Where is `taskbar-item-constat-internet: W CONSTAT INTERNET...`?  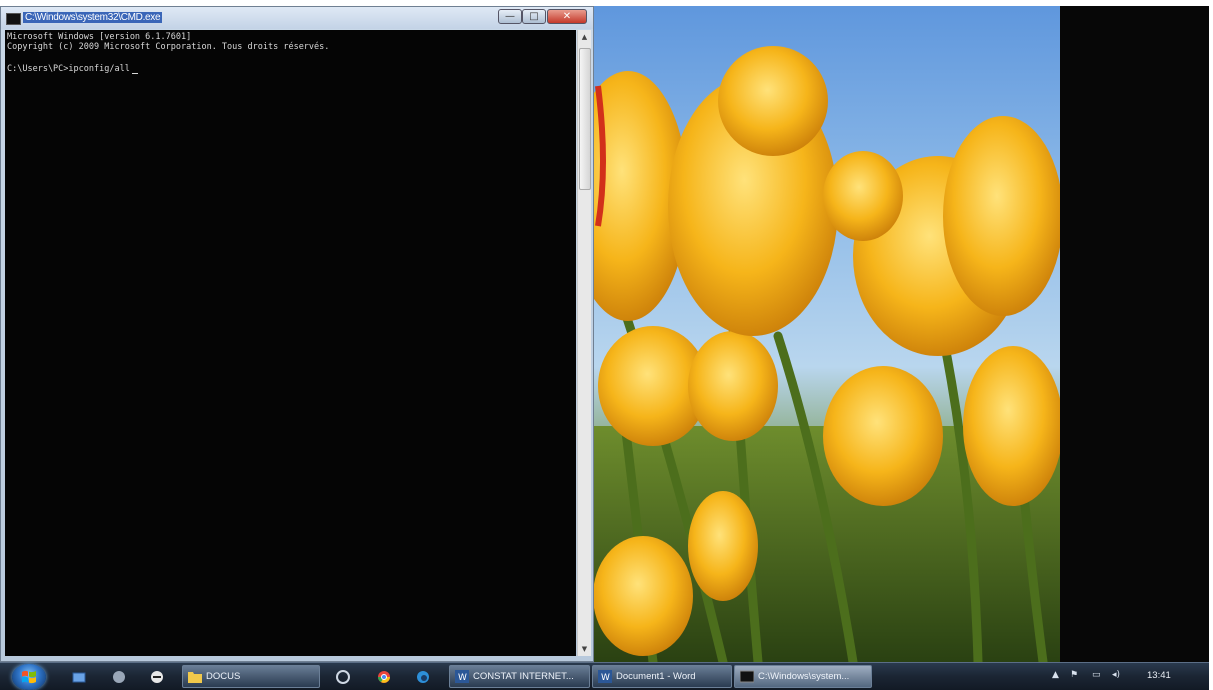 taskbar-item-constat-internet: W CONSTAT INTERNET... is located at coordinates (519, 676).